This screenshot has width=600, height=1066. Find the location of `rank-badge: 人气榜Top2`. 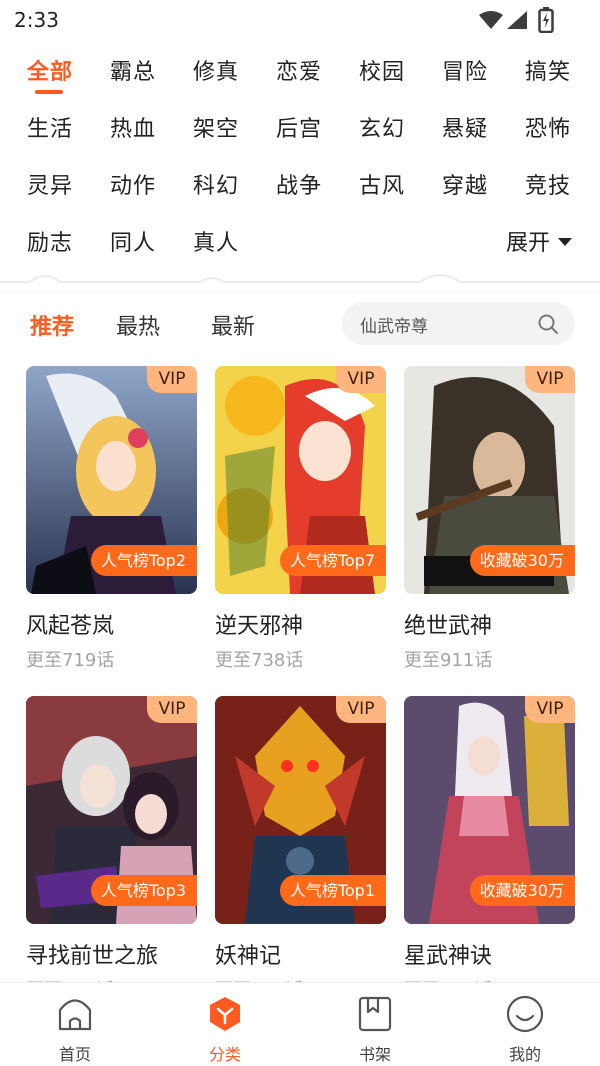

rank-badge: 人气榜Top2 is located at coordinates (143, 560).